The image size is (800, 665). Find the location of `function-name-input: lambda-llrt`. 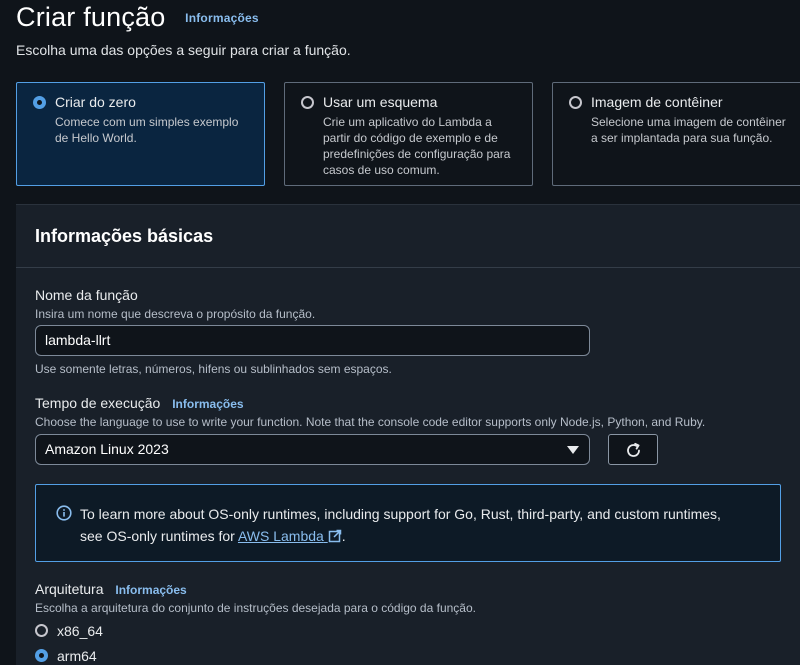

function-name-input: lambda-llrt is located at coordinates (312, 340).